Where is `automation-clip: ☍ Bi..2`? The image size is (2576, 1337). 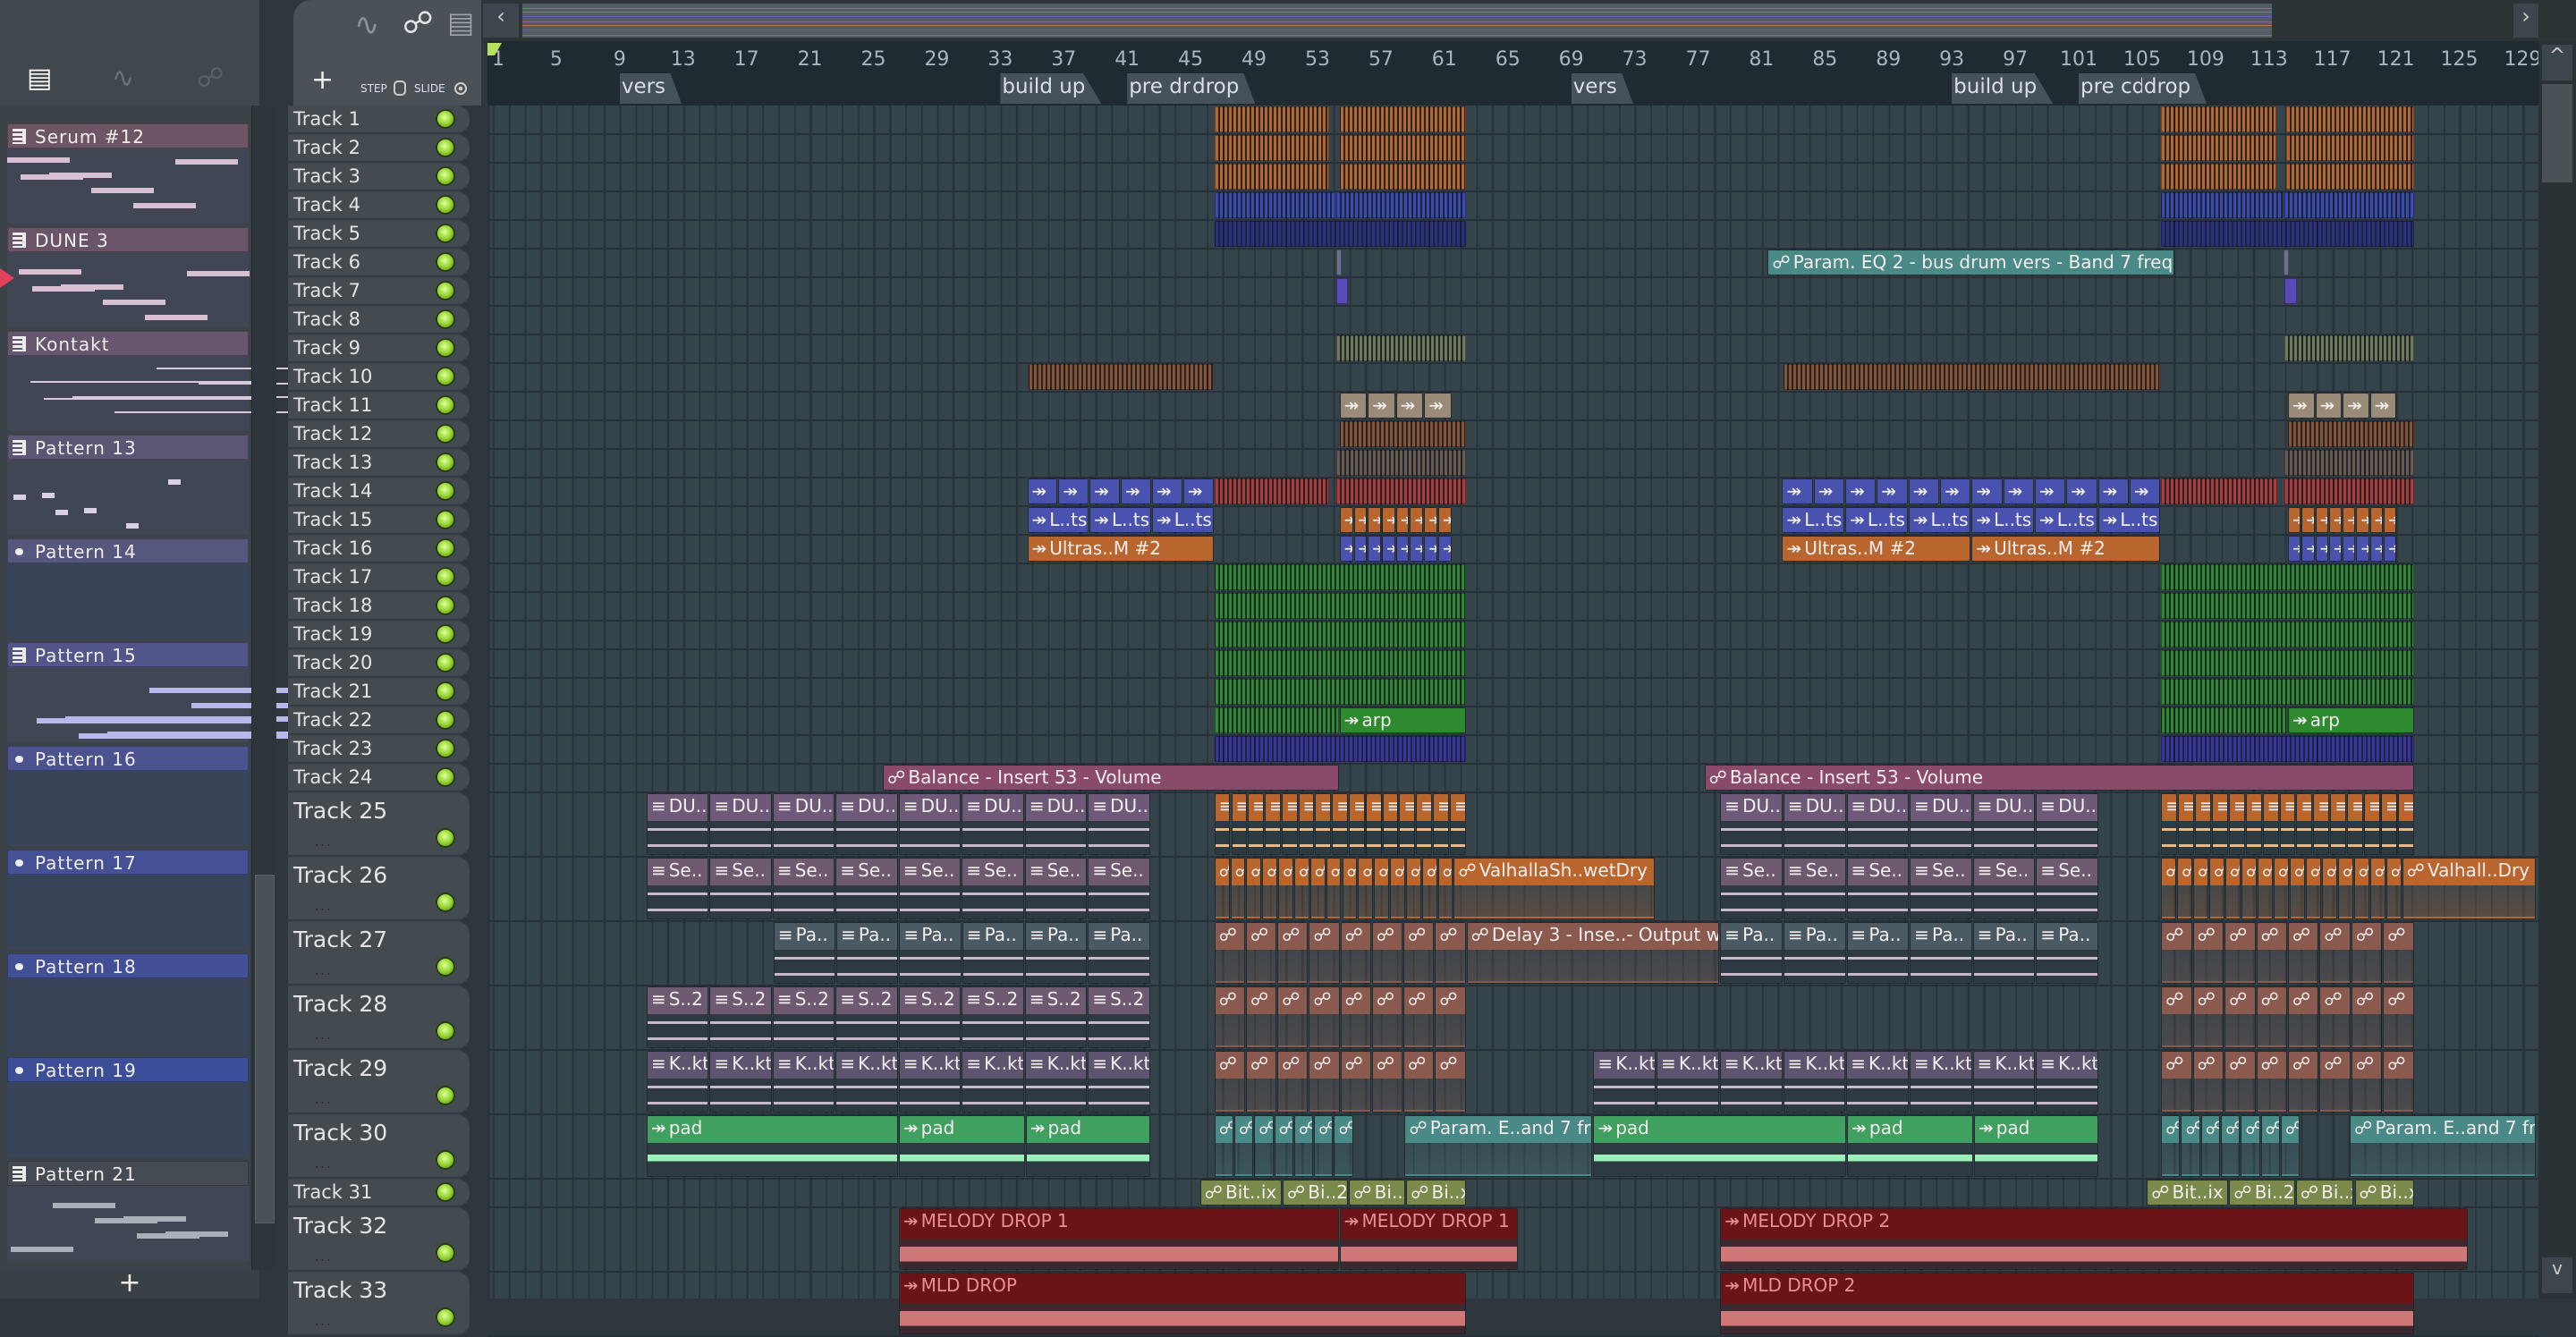
automation-clip: ☍ Bi..2 is located at coordinates (1315, 1193).